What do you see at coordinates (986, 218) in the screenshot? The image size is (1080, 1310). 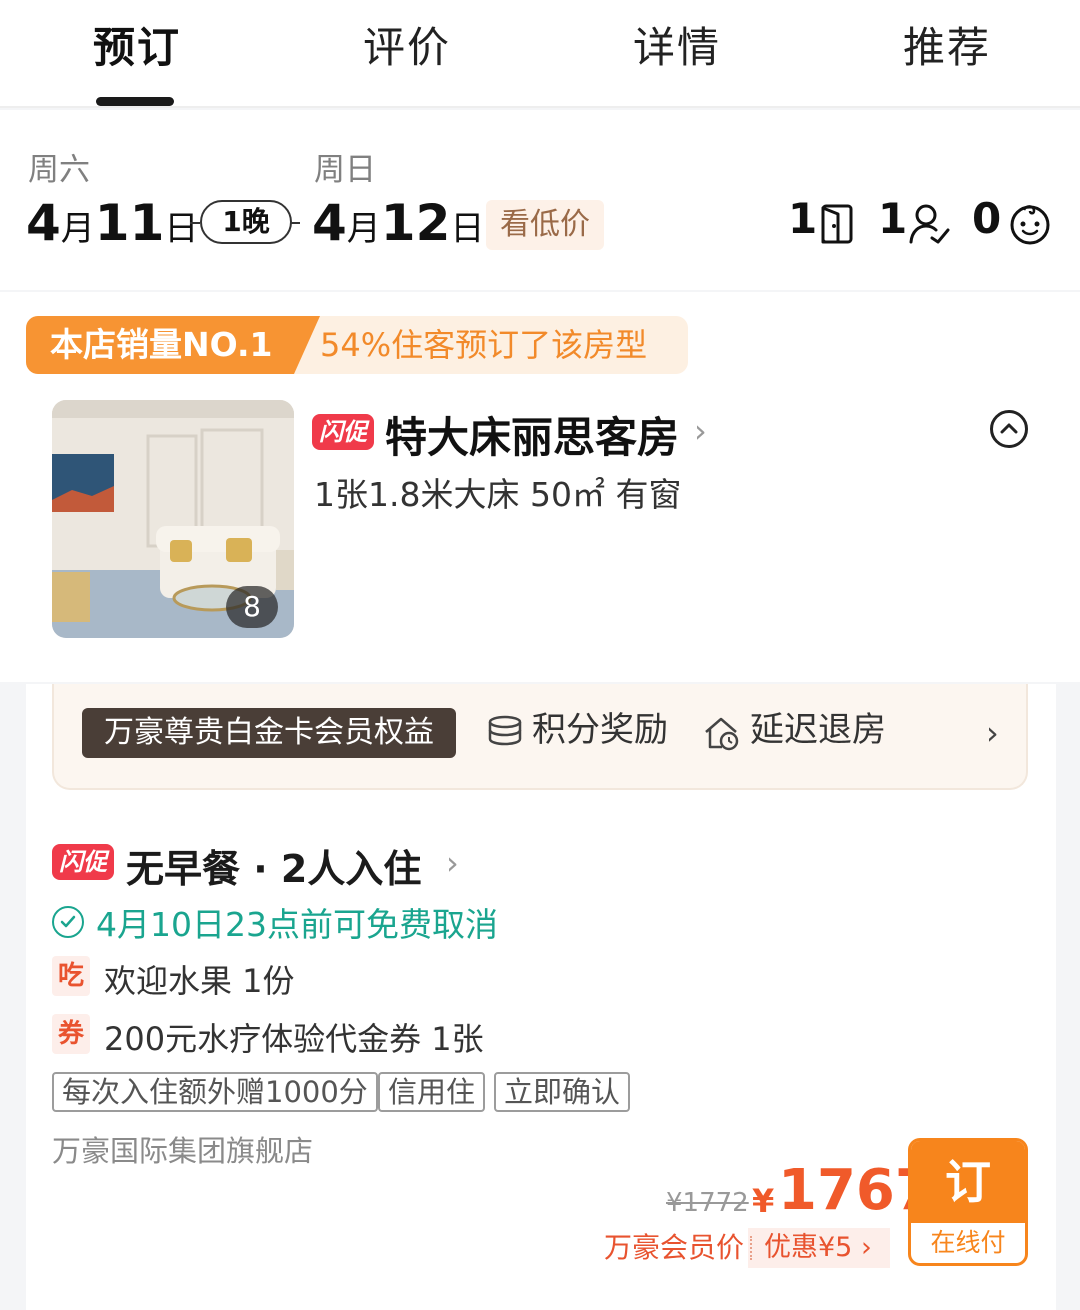 I see `child-count: 0` at bounding box center [986, 218].